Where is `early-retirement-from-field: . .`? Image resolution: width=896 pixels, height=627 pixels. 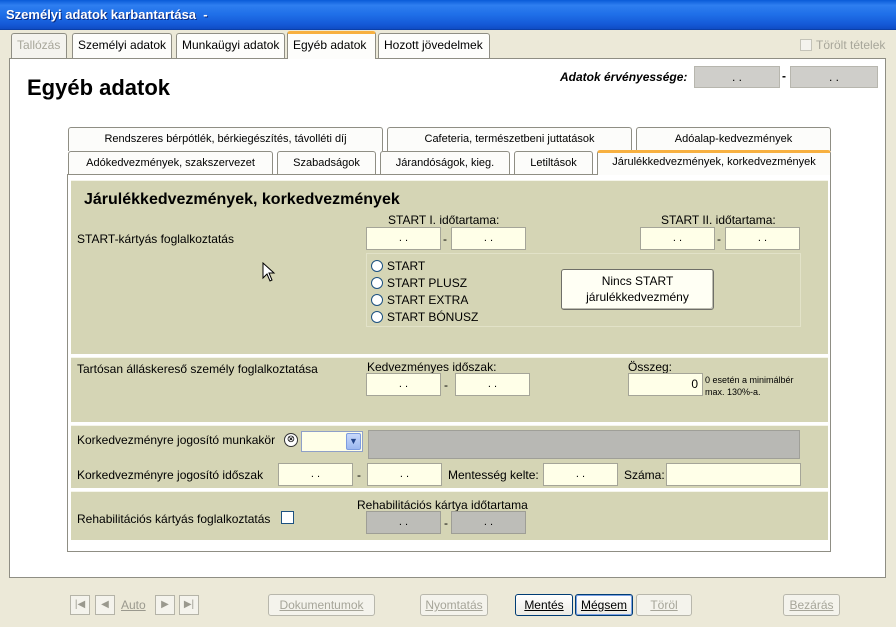
early-retirement-from-field: . . is located at coordinates (315, 474).